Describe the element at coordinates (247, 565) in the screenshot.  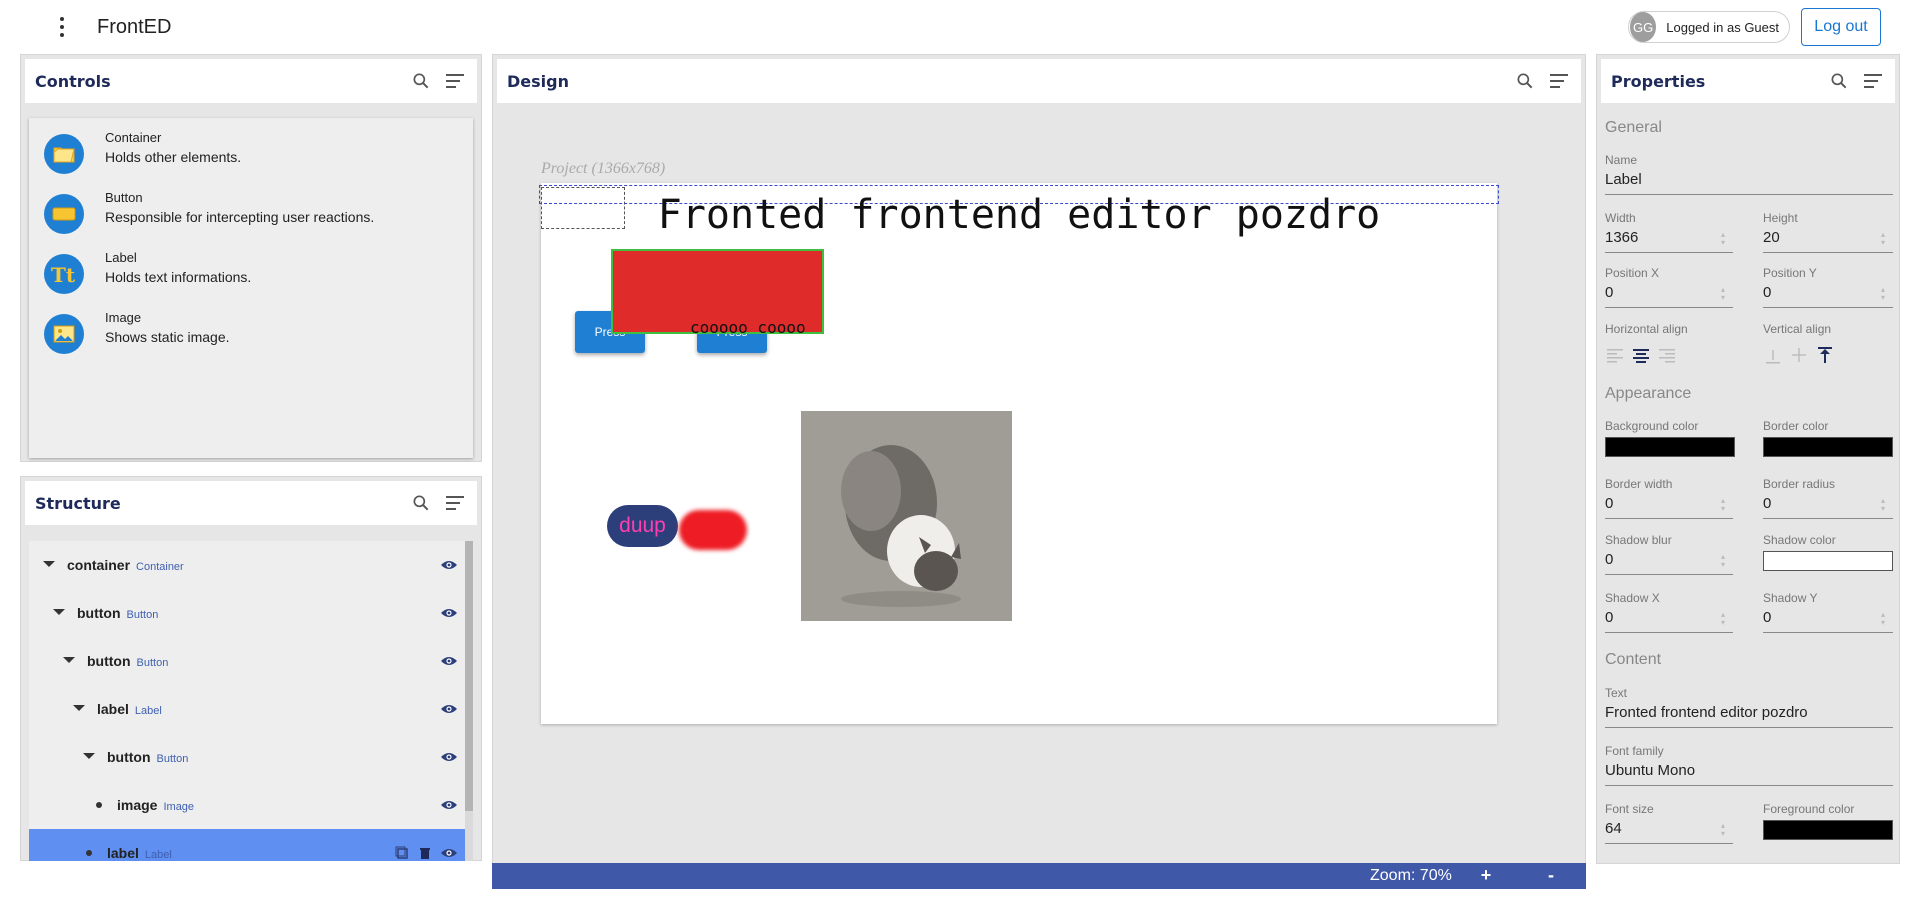
I see `tree-item: container Container` at that location.